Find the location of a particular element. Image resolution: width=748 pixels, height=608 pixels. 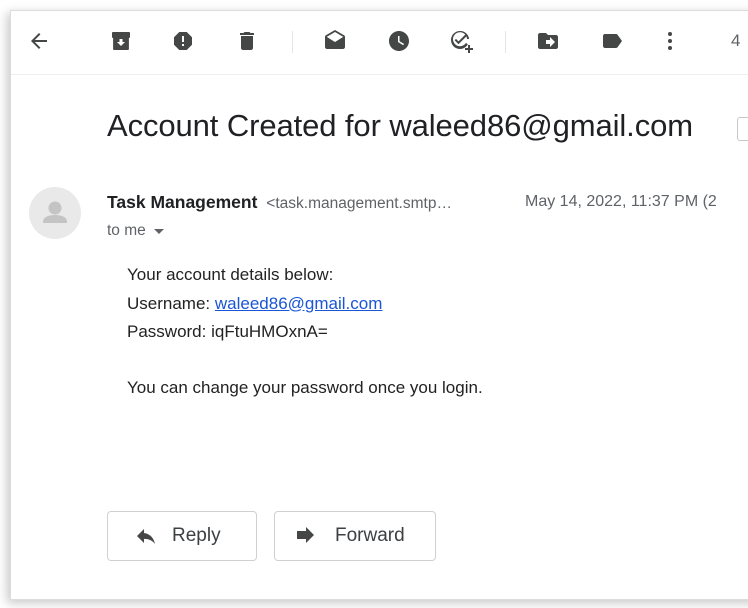

password-label: Password: is located at coordinates (167, 331).